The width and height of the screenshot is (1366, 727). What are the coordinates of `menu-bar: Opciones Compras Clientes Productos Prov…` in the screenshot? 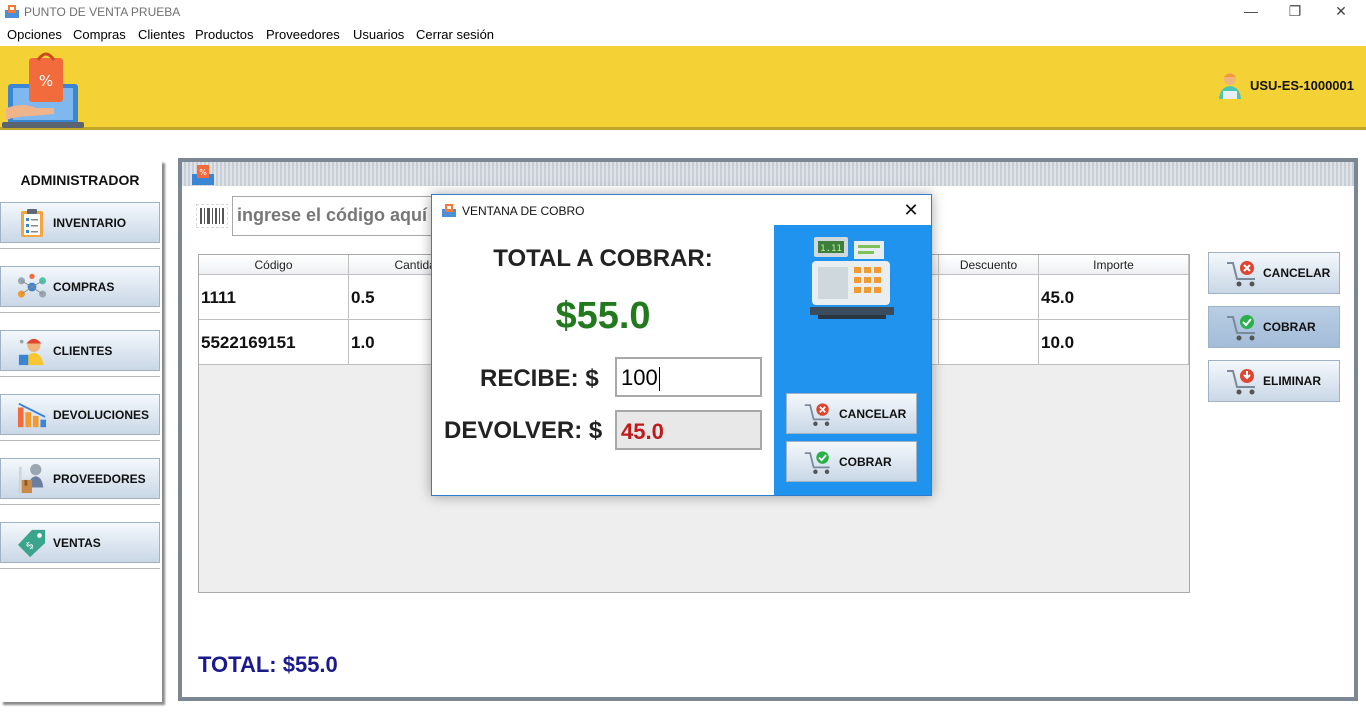 It's located at (683, 35).